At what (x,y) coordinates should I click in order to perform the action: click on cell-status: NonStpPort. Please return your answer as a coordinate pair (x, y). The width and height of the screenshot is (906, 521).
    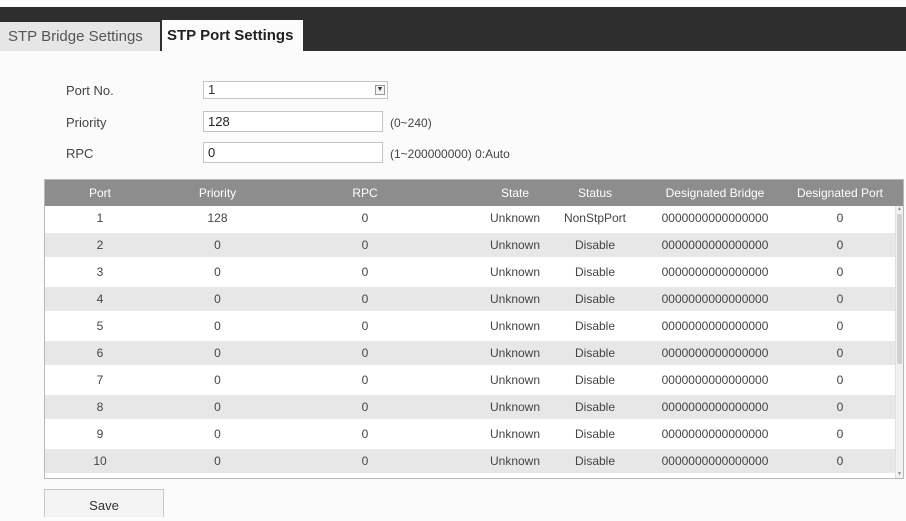
    Looking at the image, I should click on (595, 218).